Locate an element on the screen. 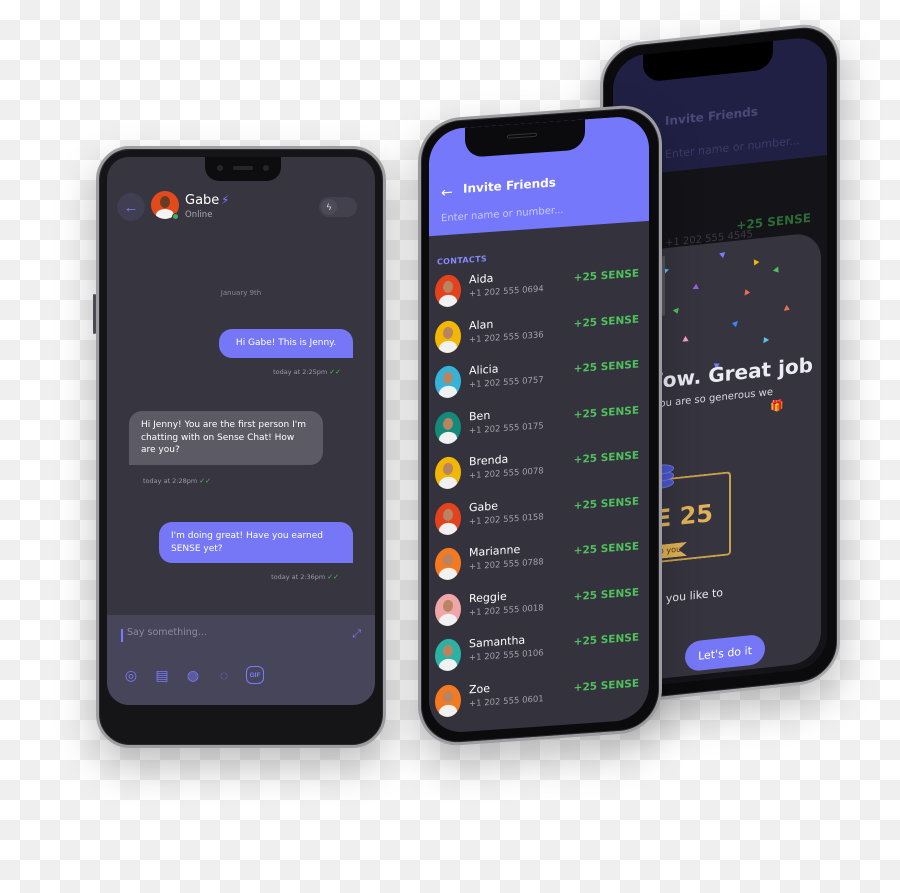  message-input is located at coordinates (227, 632).